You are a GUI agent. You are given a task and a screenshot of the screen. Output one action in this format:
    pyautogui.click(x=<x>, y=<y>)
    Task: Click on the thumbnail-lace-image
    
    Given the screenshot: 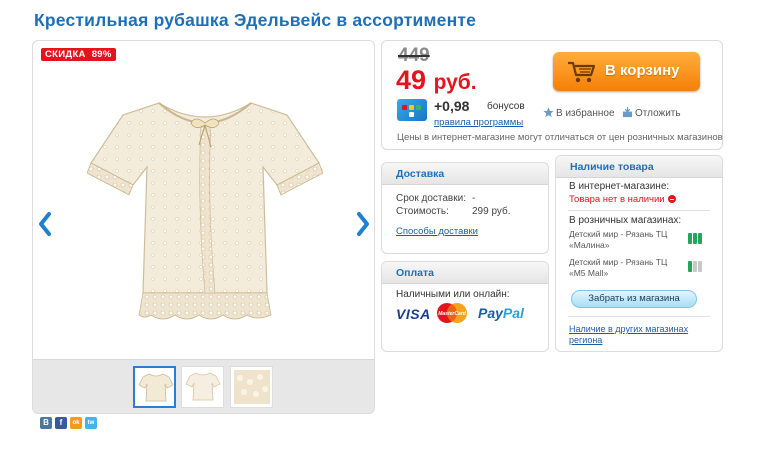 What is the action you would take?
    pyautogui.click(x=252, y=387)
    